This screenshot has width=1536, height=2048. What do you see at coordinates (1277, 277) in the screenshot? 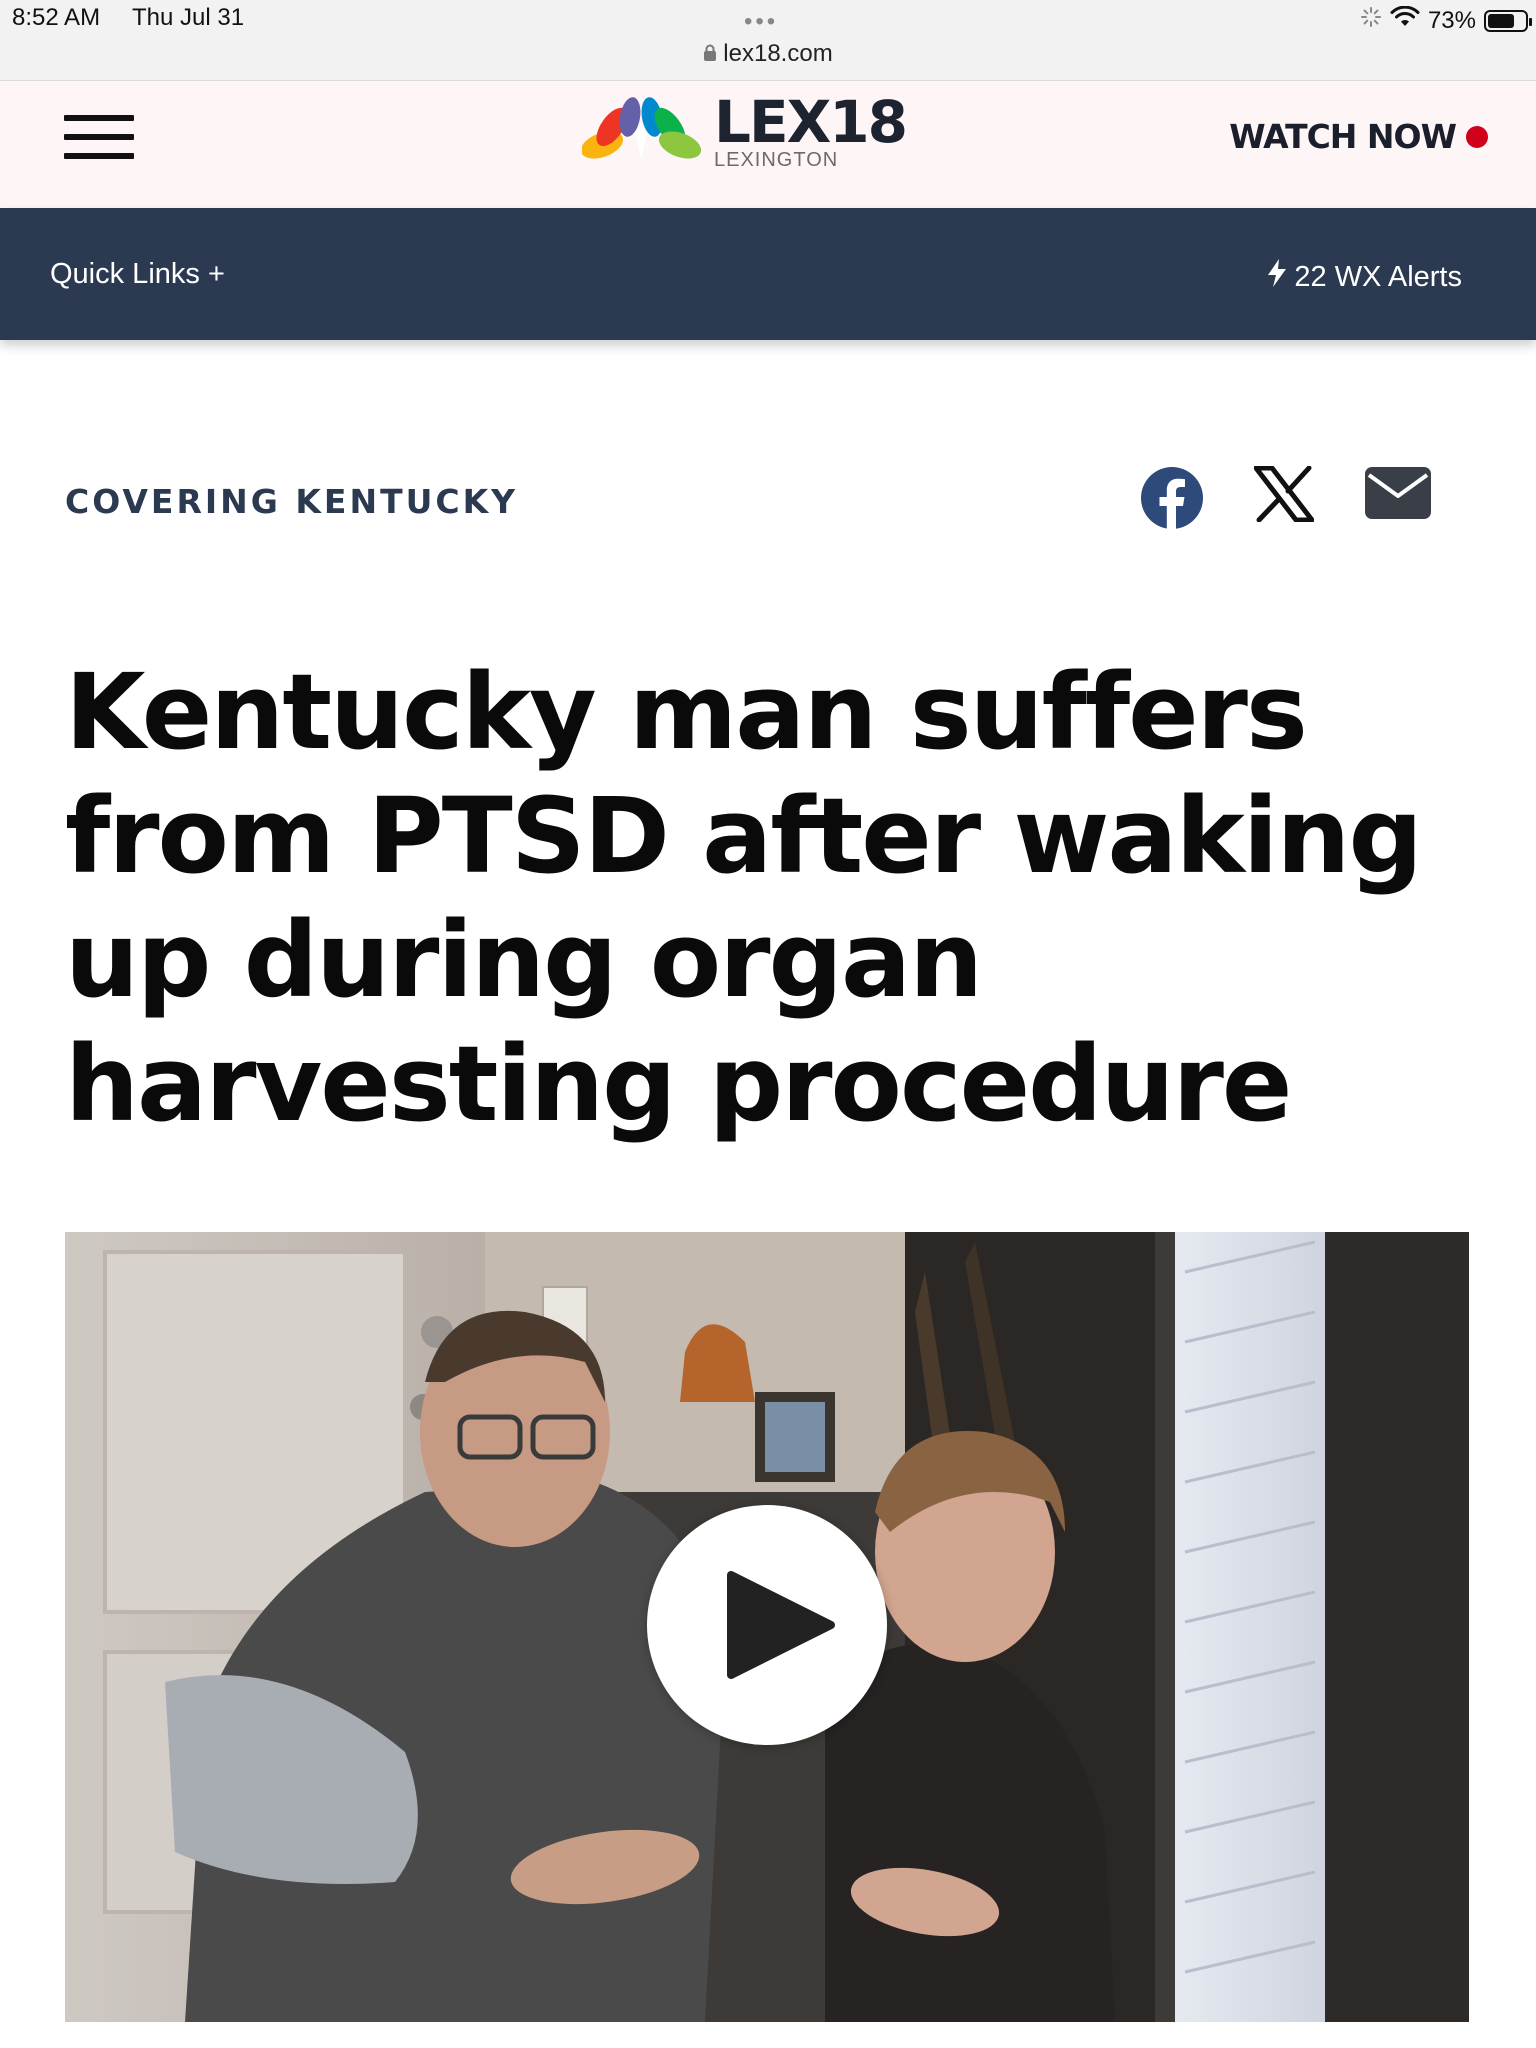
I see `lightning-bolt-icon` at bounding box center [1277, 277].